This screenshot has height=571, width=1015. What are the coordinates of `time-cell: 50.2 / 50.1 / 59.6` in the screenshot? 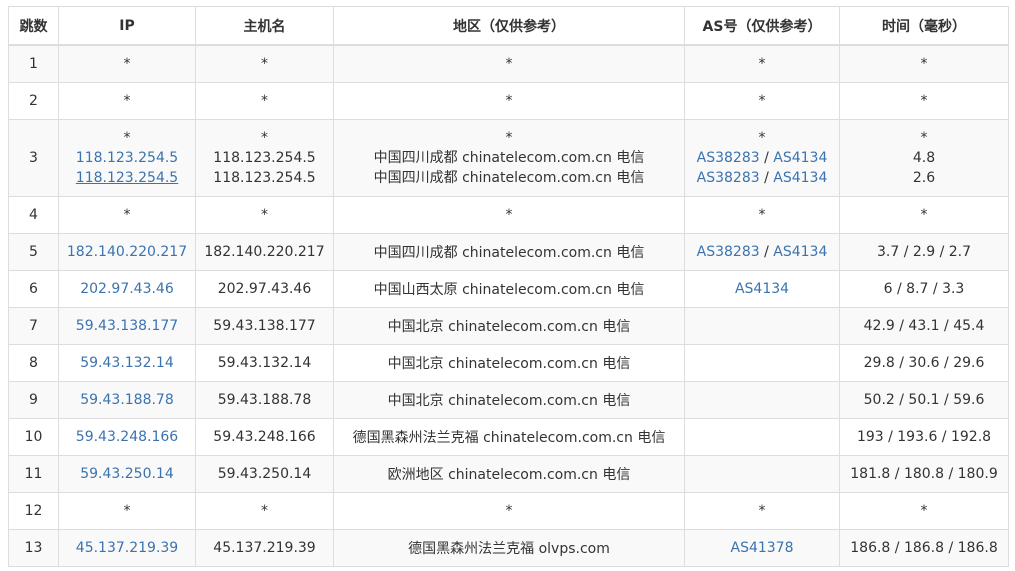 It's located at (924, 399).